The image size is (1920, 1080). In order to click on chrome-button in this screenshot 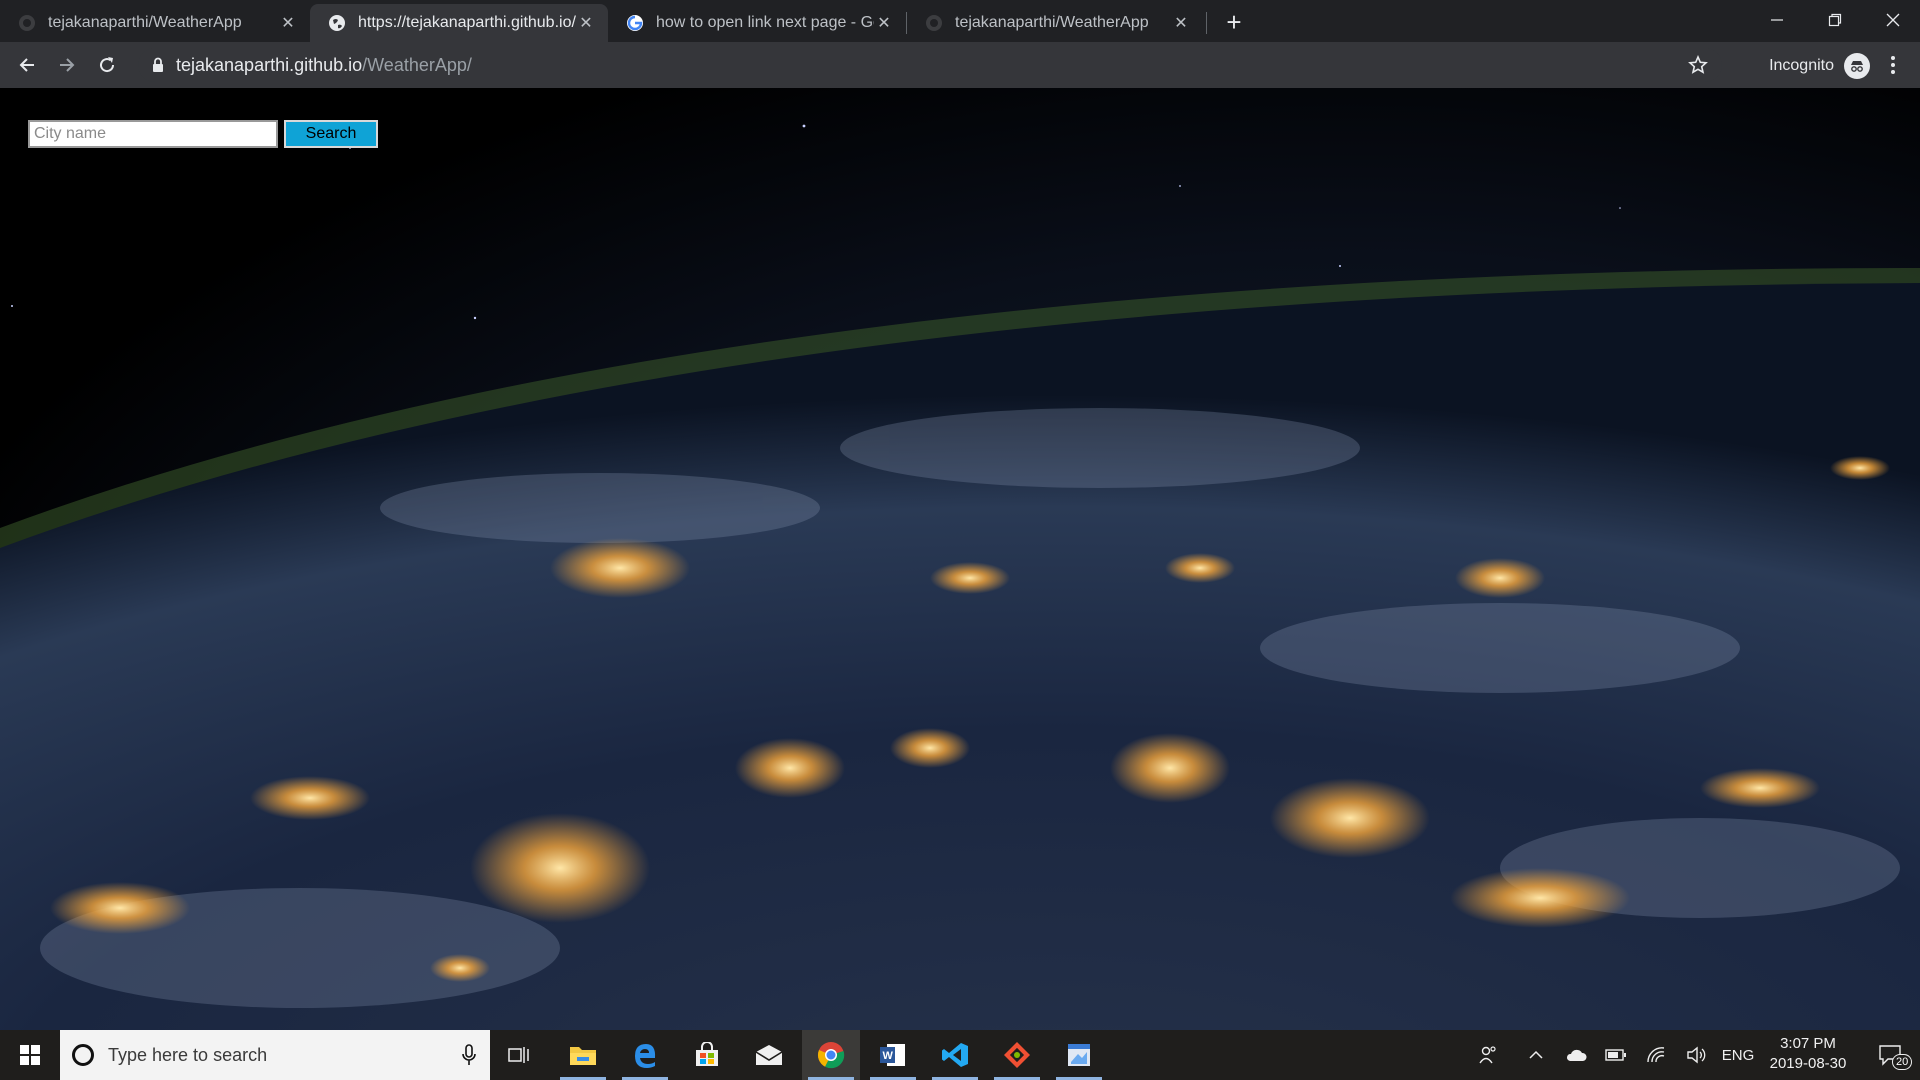, I will do `click(831, 1055)`.